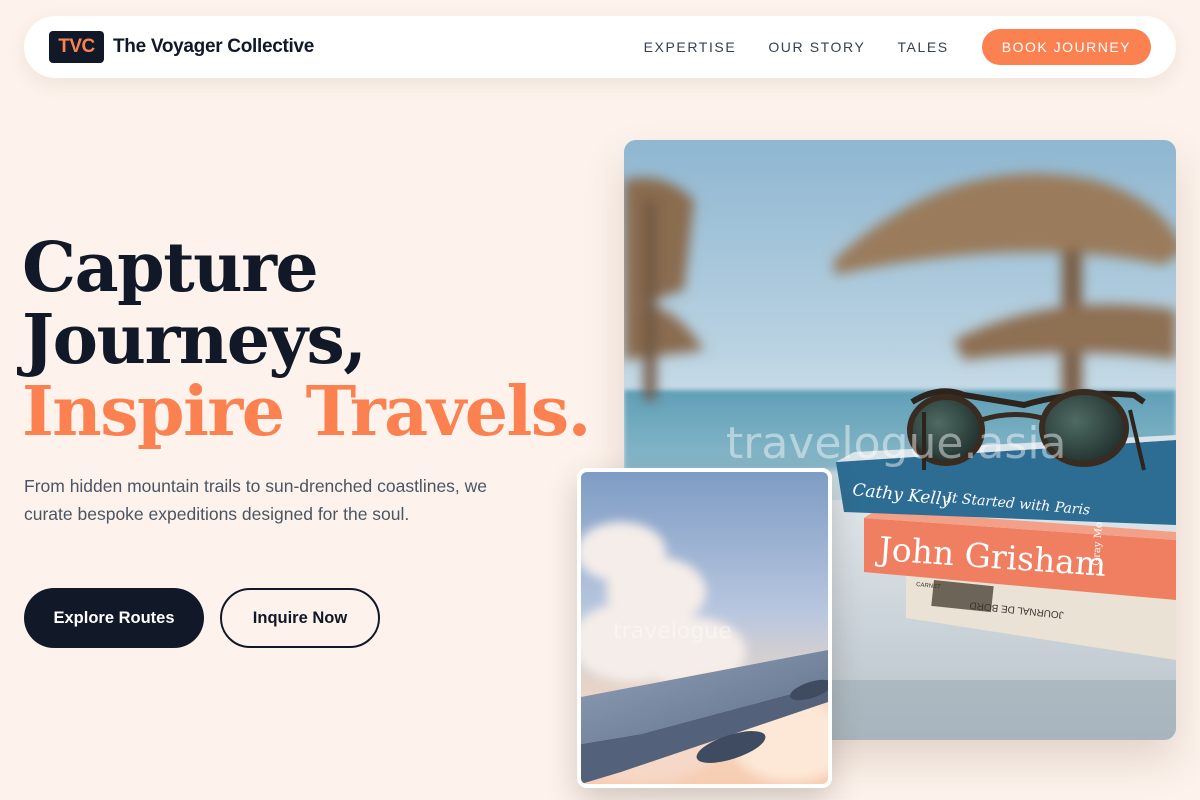 This screenshot has height=800, width=1200. I want to click on headline-accent: Inspire Travels., so click(306, 412).